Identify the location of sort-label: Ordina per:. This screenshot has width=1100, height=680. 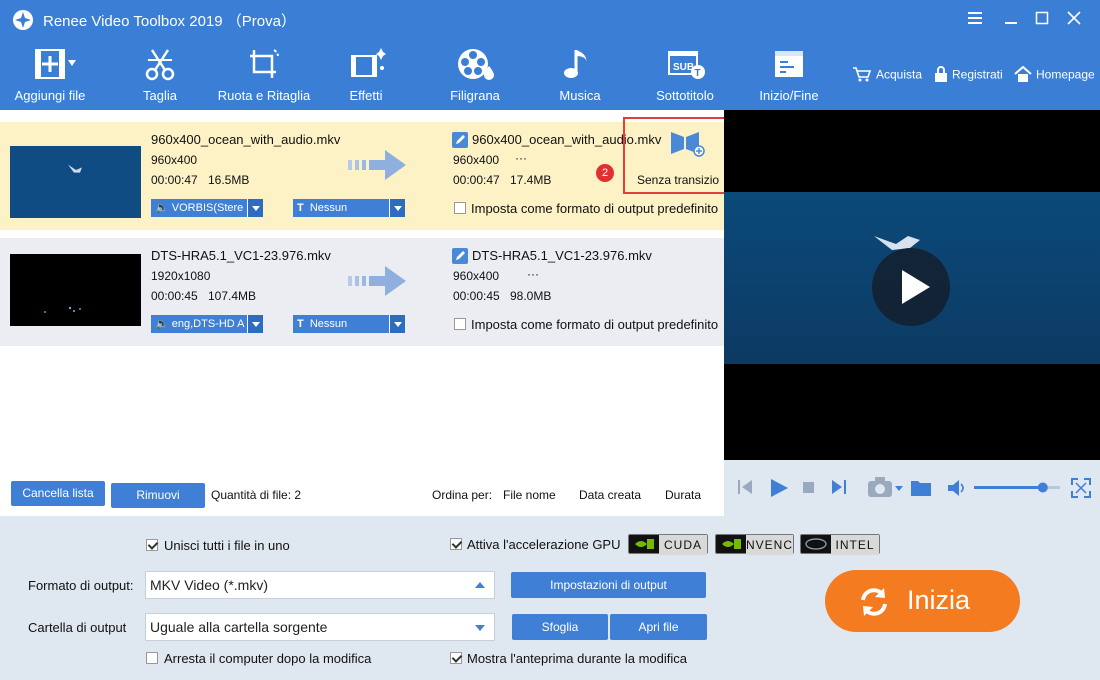
(462, 495).